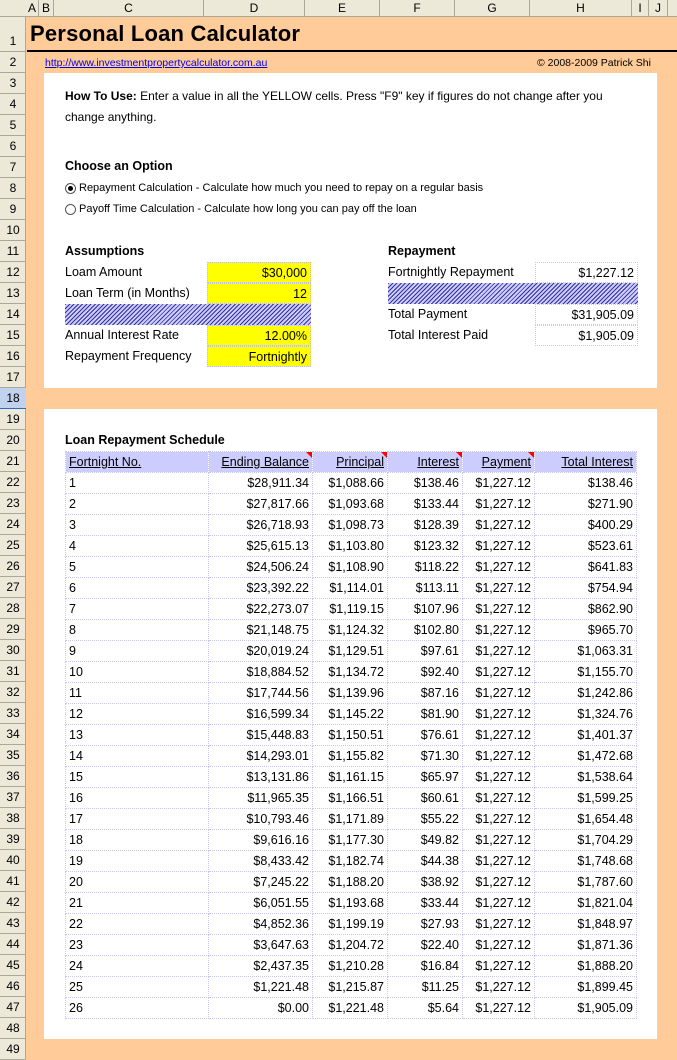  I want to click on cell-interest: $44.38, so click(425, 861).